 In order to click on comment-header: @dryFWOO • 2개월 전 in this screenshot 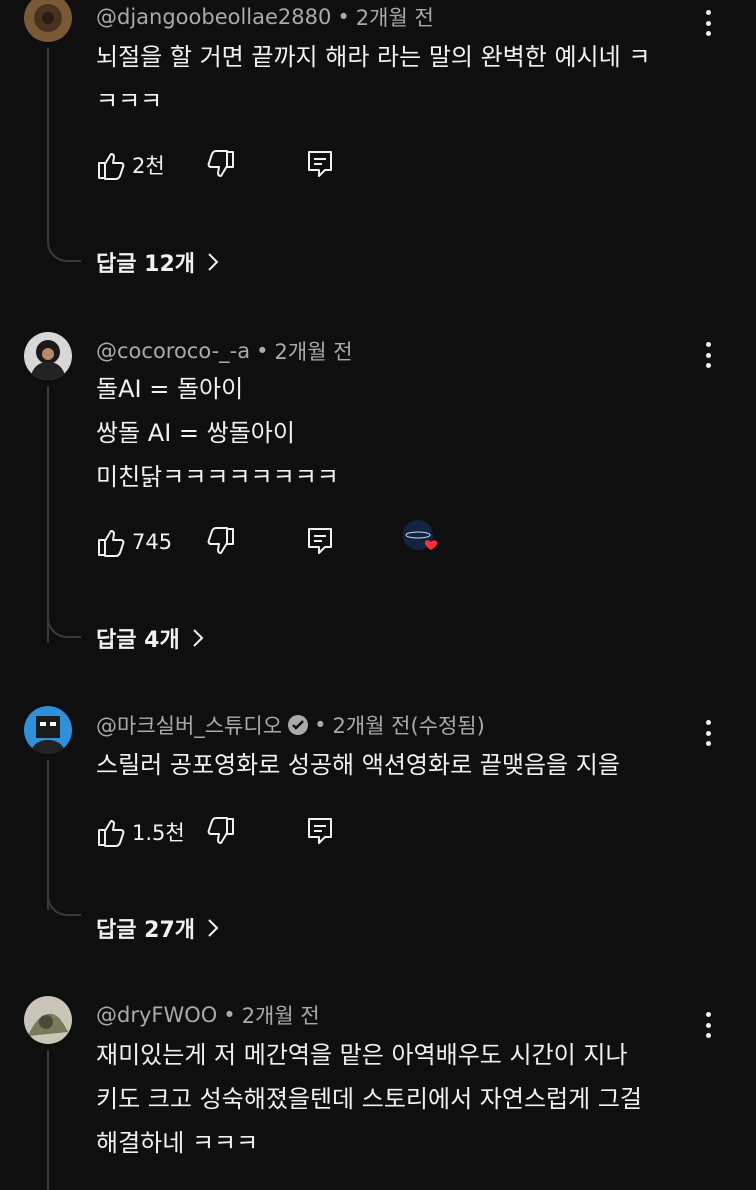, I will do `click(208, 1015)`.